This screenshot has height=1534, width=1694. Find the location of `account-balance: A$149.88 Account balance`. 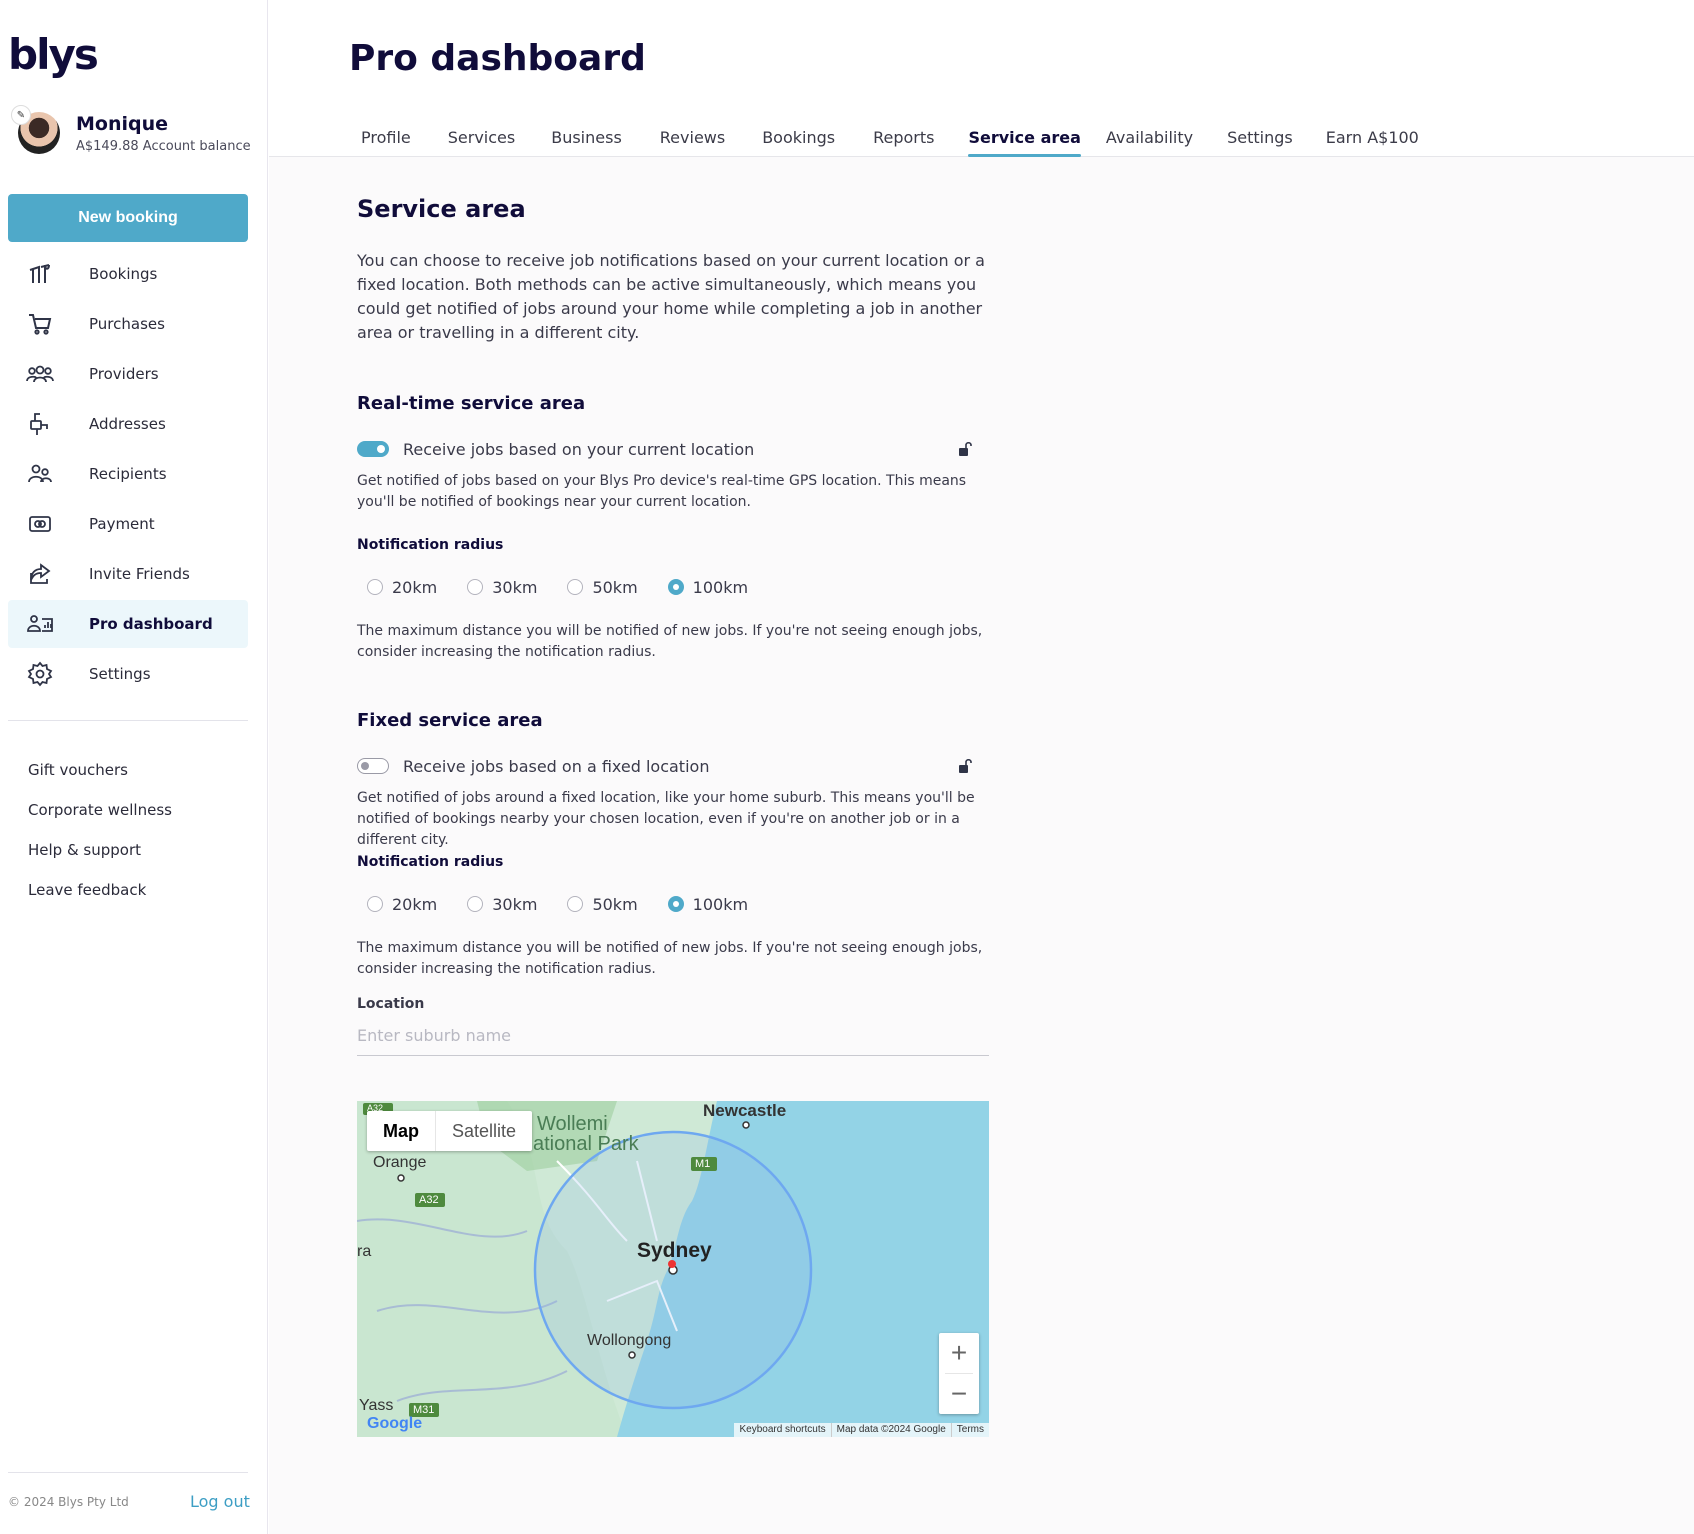

account-balance: A$149.88 Account balance is located at coordinates (163, 146).